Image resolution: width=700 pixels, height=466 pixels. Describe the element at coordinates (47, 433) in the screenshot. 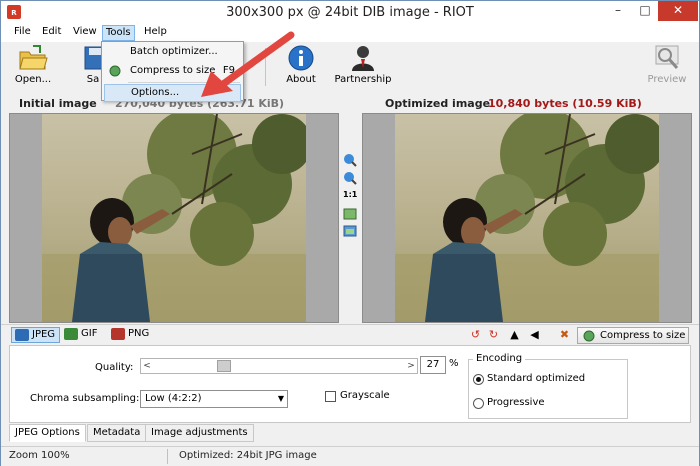

I see `tab-jpeg-options: JPEG Options` at that location.